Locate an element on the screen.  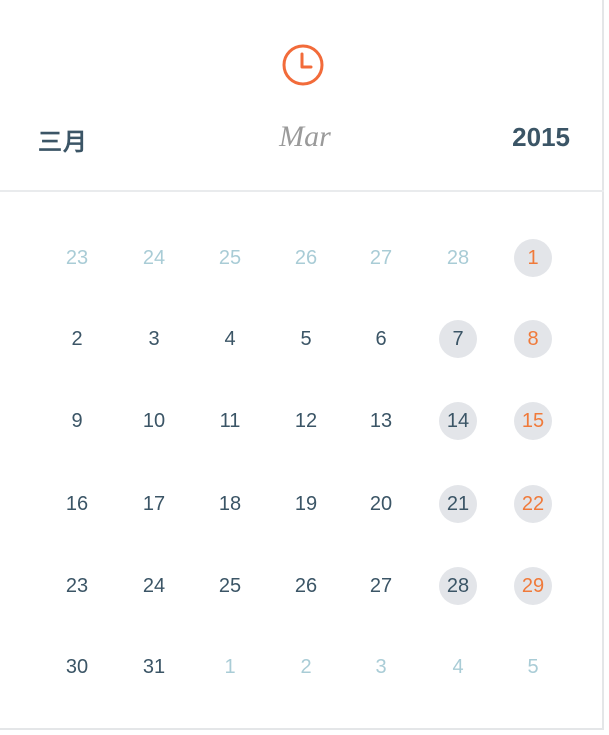
calendar-day: 14 is located at coordinates (458, 421).